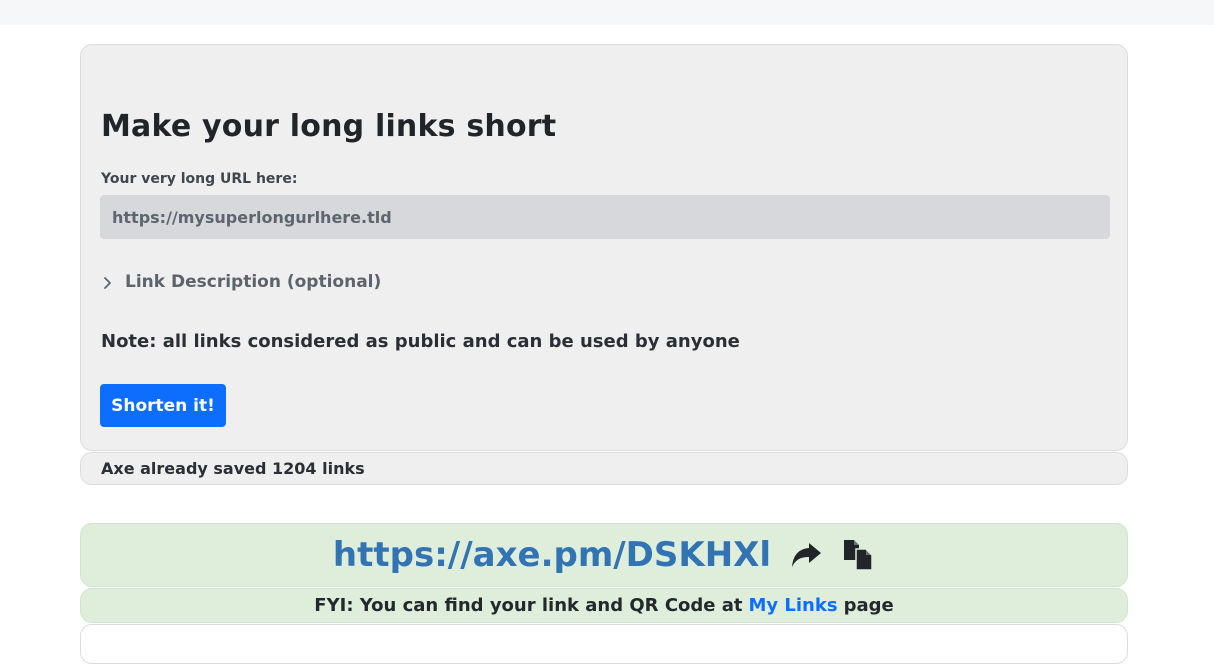 This screenshot has height=664, width=1214. Describe the element at coordinates (793, 605) in the screenshot. I see `my-links-link: My Links` at that location.